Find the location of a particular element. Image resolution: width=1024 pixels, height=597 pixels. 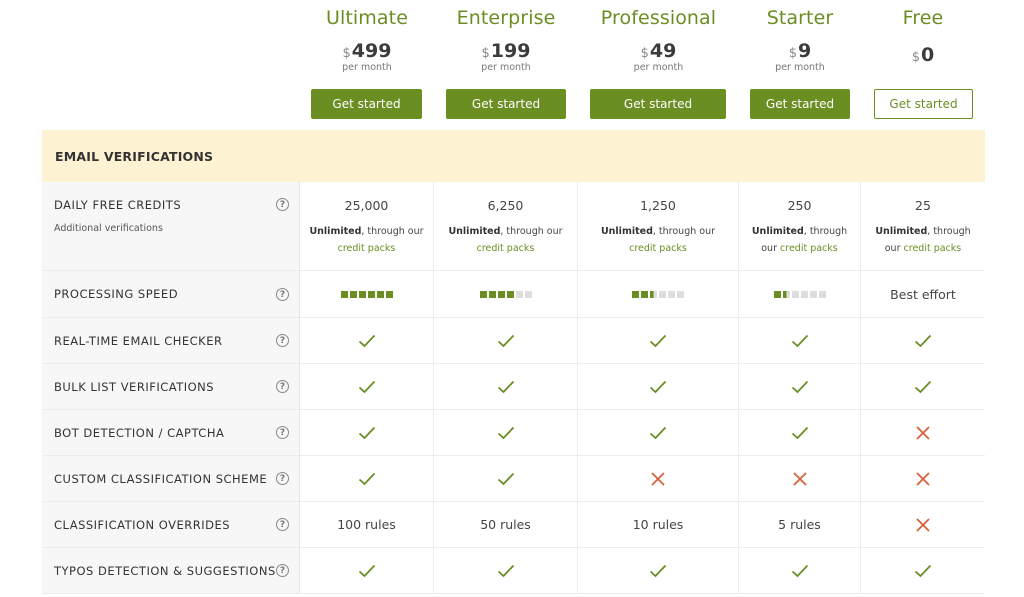

value-cell: 5 rules is located at coordinates (800, 524).